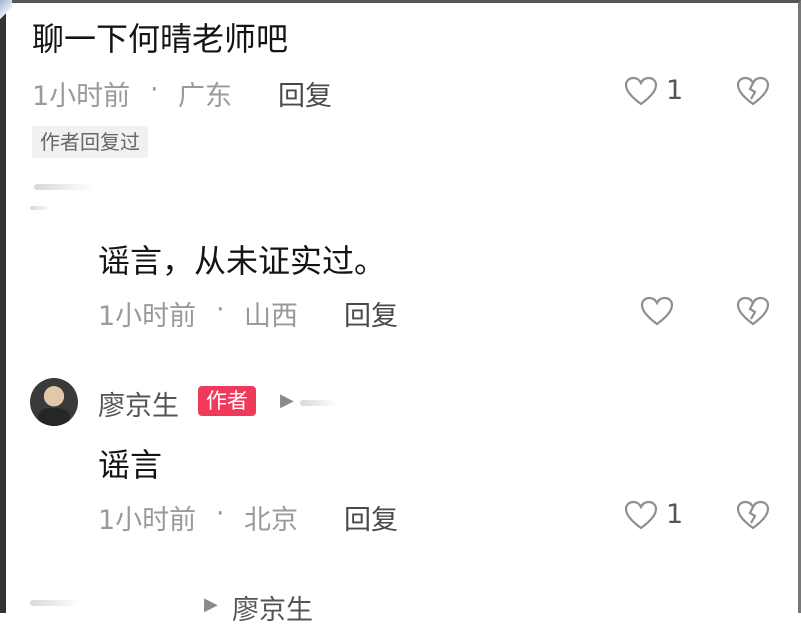  Describe the element at coordinates (130, 465) in the screenshot. I see `comment-text: 谣言` at that location.